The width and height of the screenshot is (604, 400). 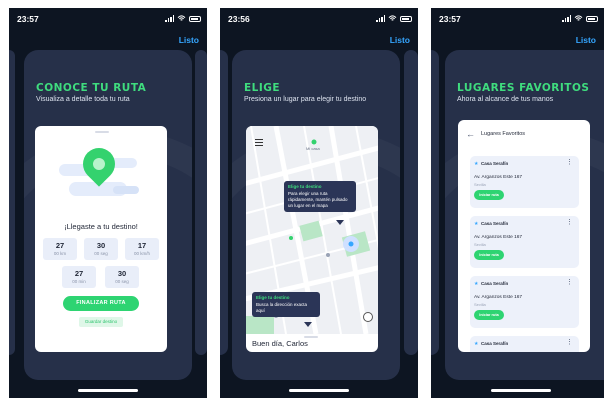 I want to click on stat-distance: 27 00 km, so click(x=60, y=249).